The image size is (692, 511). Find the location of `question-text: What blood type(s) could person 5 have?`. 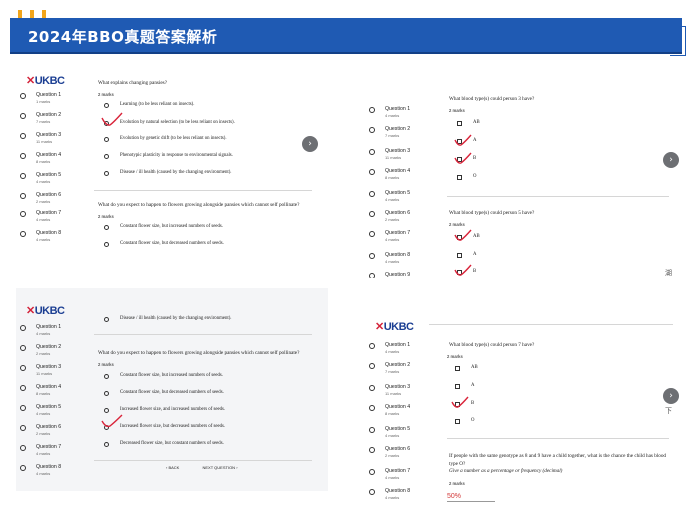

question-text: What blood type(s) could person 5 have? is located at coordinates (492, 213).